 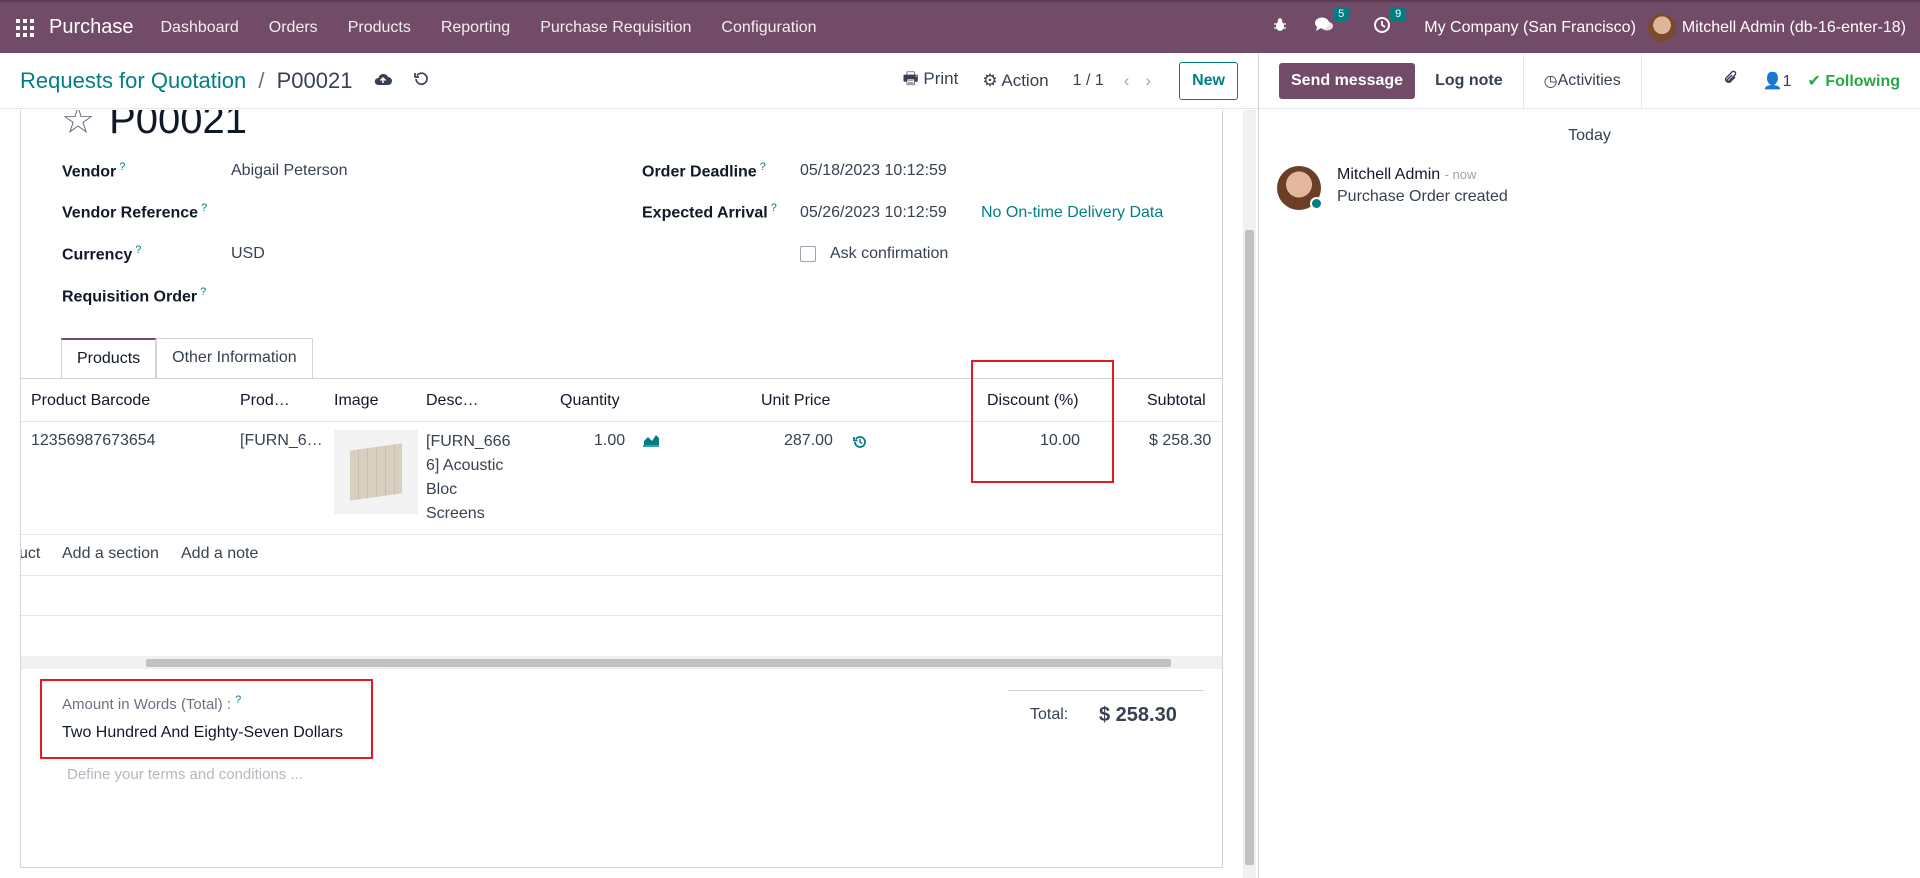 I want to click on user-icon: 👤, so click(x=1772, y=81).